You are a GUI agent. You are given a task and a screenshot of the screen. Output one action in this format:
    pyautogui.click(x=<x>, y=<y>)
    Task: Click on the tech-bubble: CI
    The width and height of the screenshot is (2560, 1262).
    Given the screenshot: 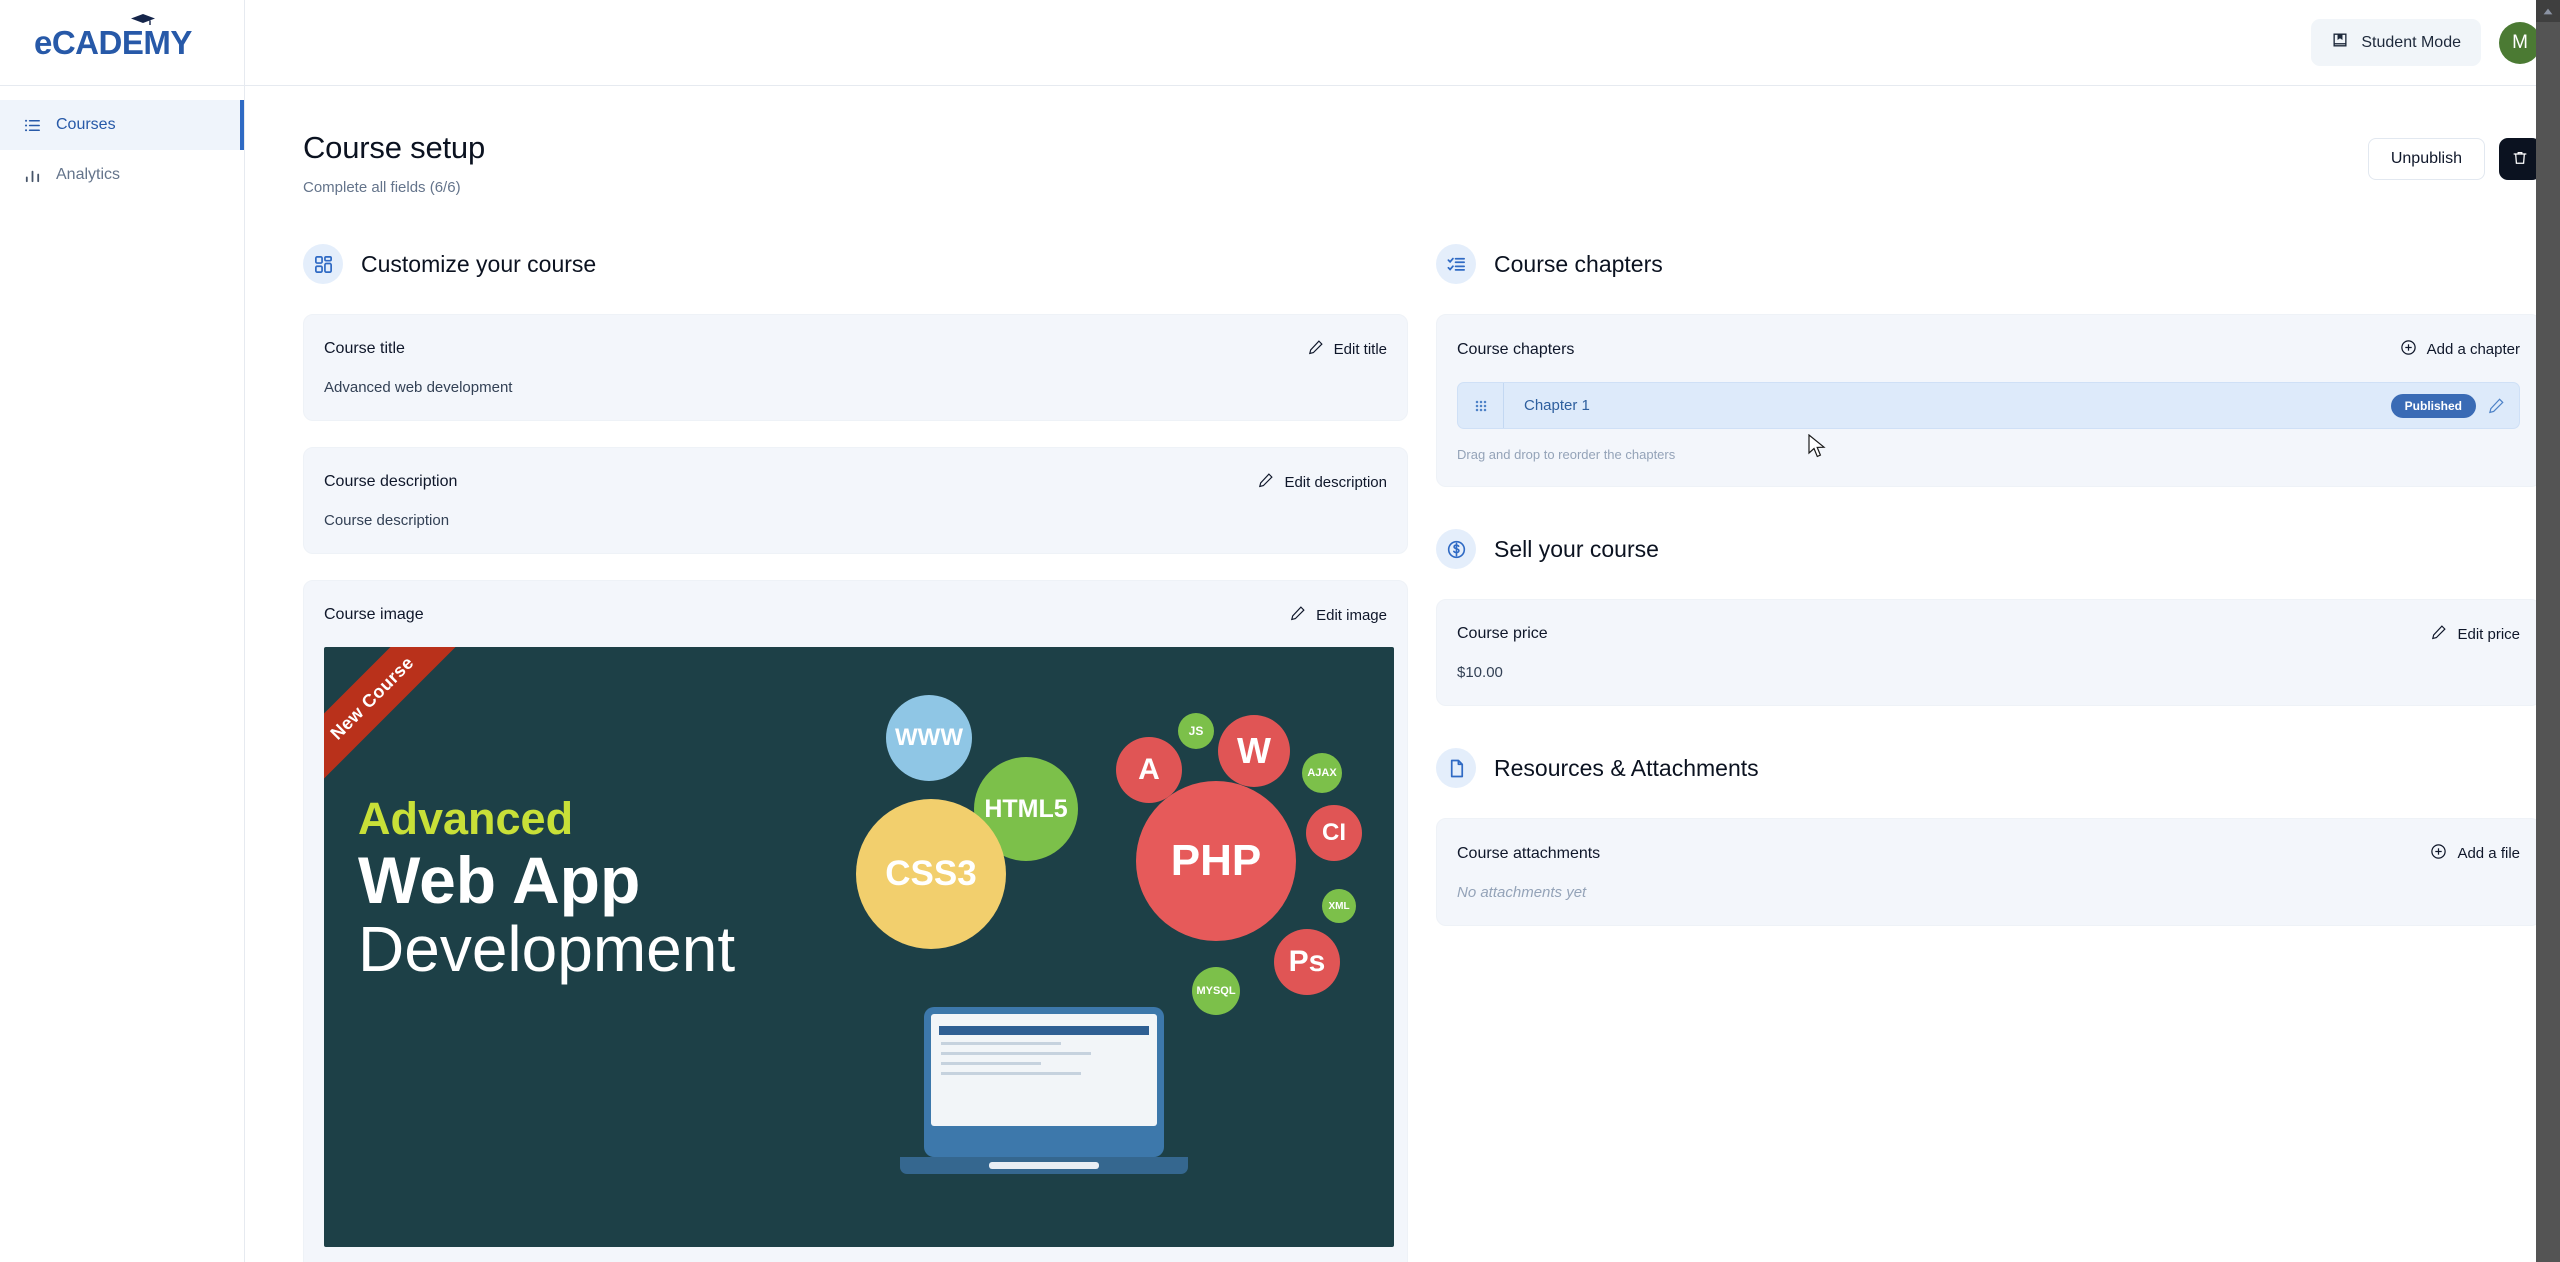 What is the action you would take?
    pyautogui.click(x=1334, y=833)
    